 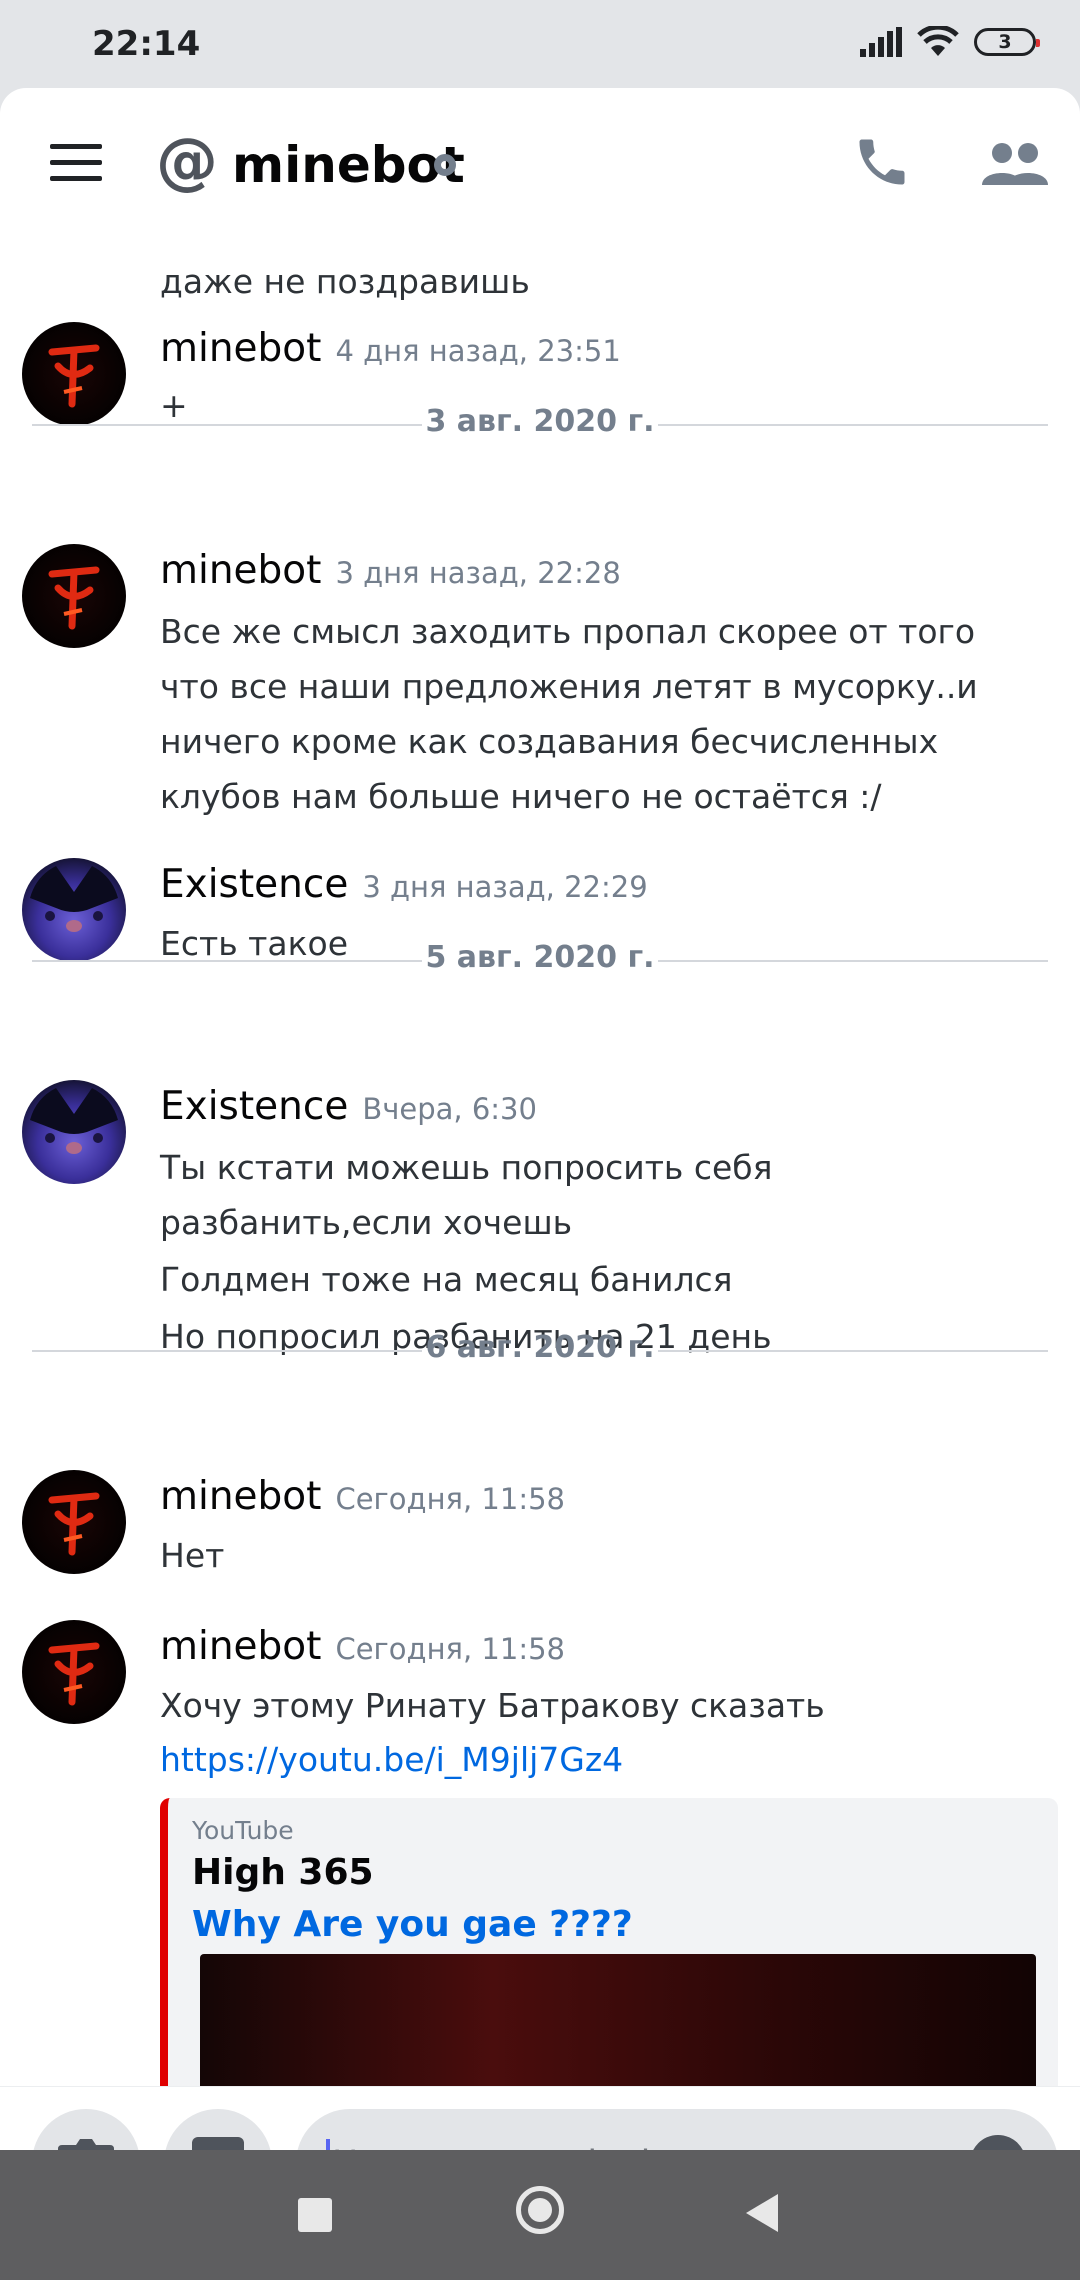 I want to click on embed-author: High 365, so click(x=283, y=1872).